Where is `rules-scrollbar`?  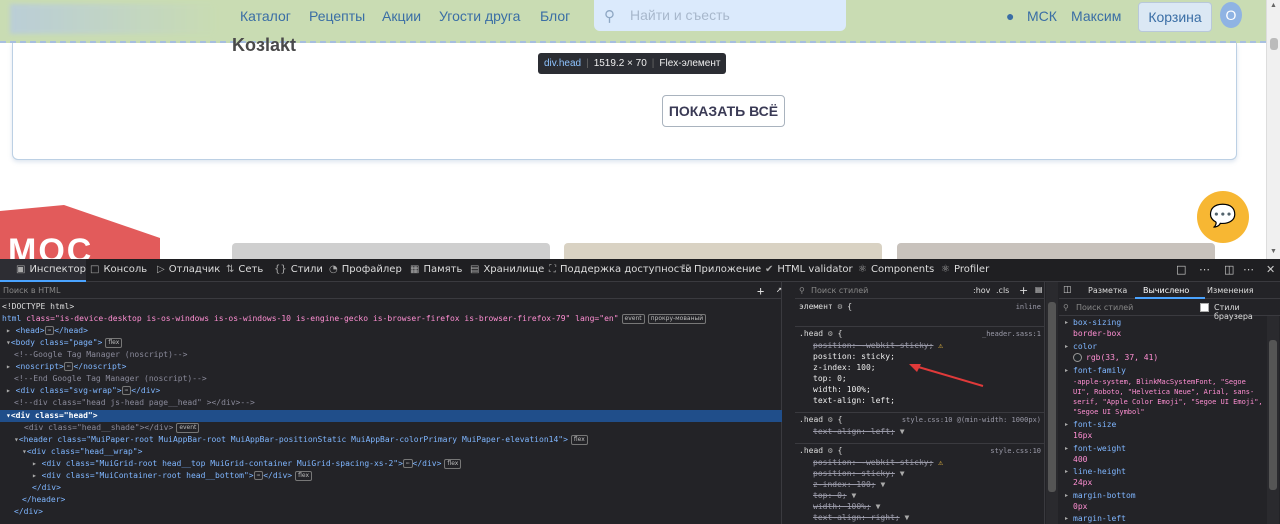 rules-scrollbar is located at coordinates (1052, 403).